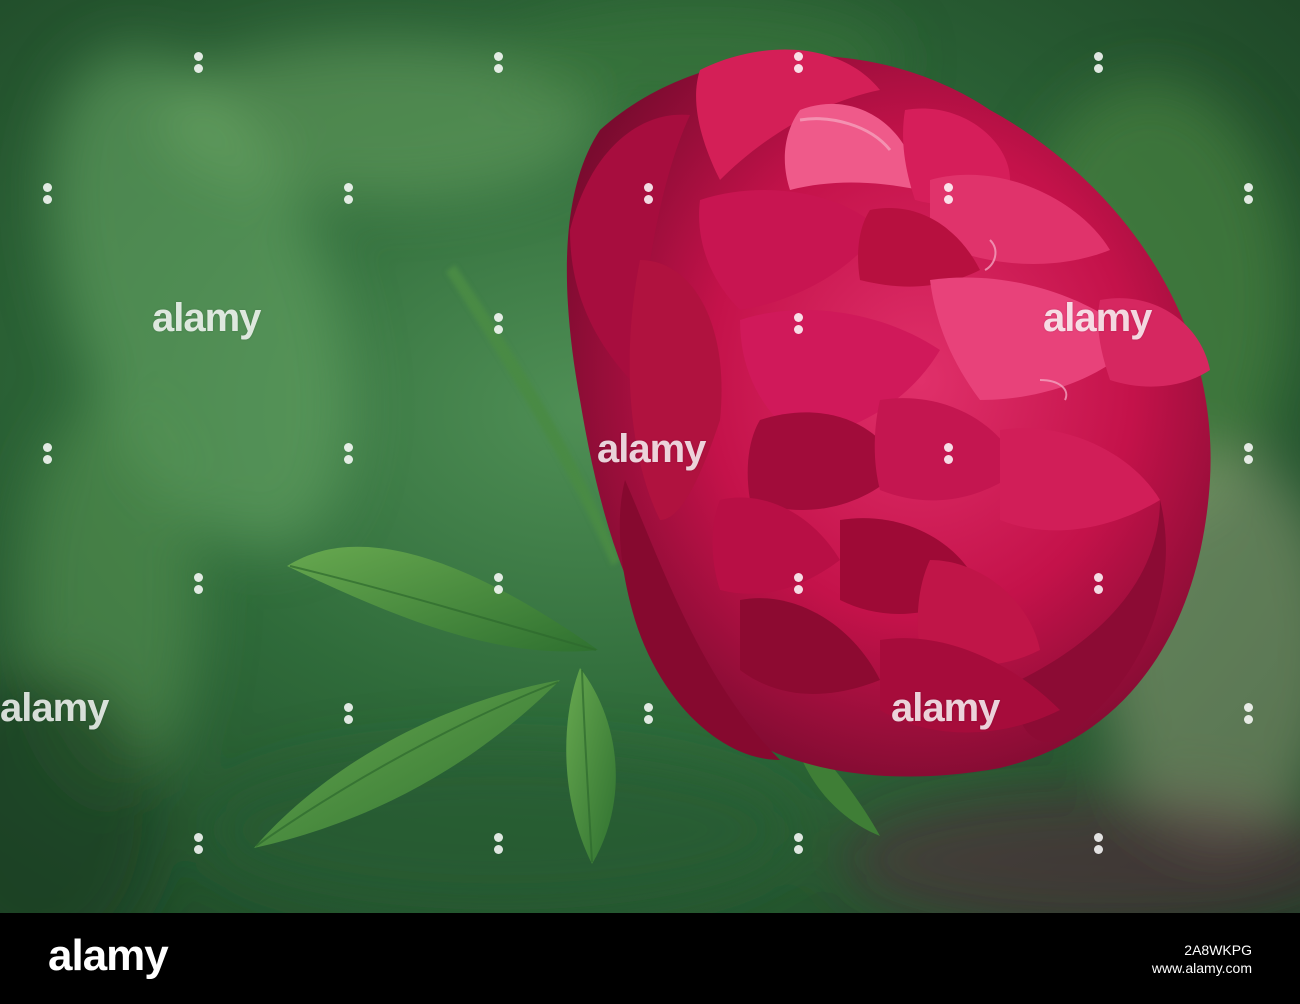 This screenshot has height=1004, width=1300. I want to click on footer-bar: alamy 2A8WKPG www.alamy.com, so click(650, 958).